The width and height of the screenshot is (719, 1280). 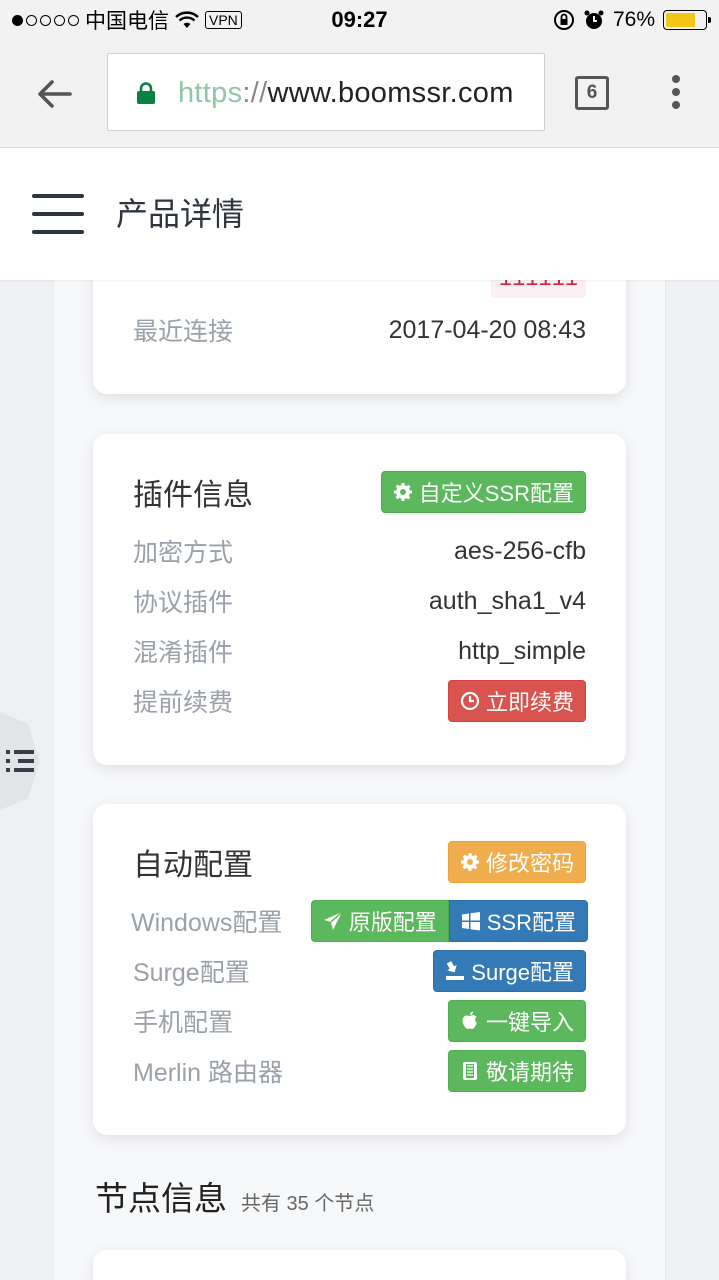 What do you see at coordinates (359, 1021) in the screenshot?
I see `mobile-config-row: 手机配置 一键导入` at bounding box center [359, 1021].